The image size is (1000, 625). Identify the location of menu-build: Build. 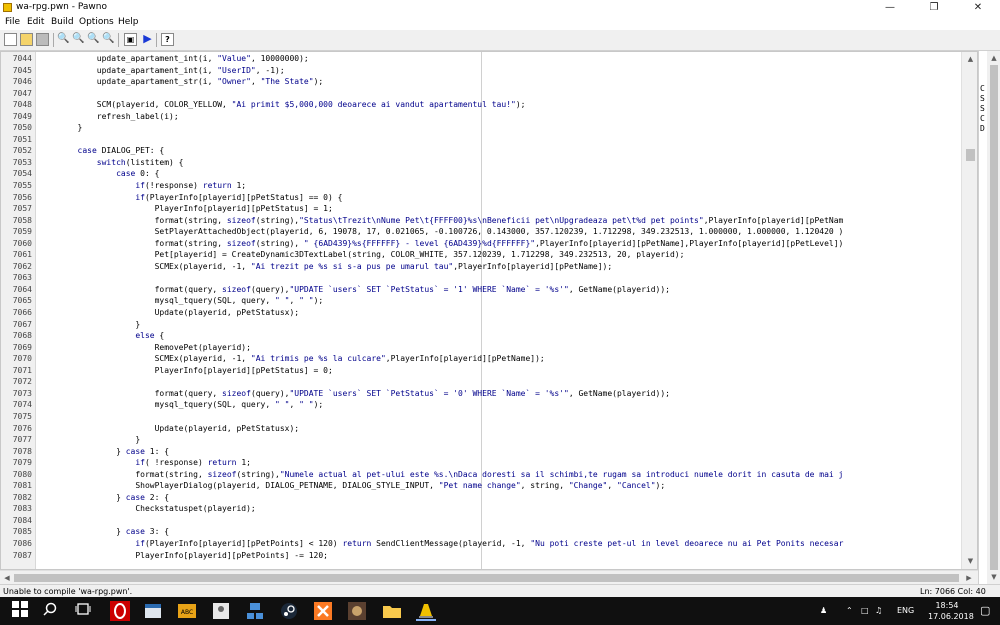
(62, 22).